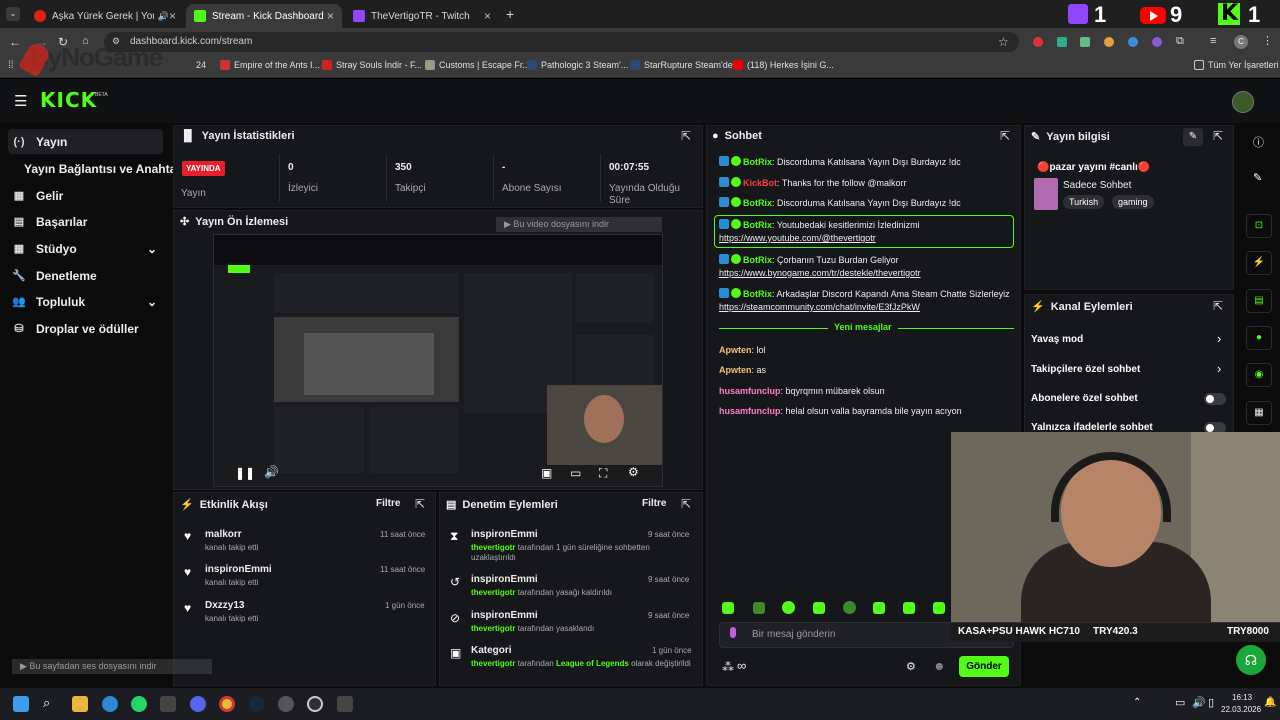 This screenshot has width=1280, height=720. Describe the element at coordinates (939, 666) in the screenshot. I see `emoji-icon: ☻` at that location.